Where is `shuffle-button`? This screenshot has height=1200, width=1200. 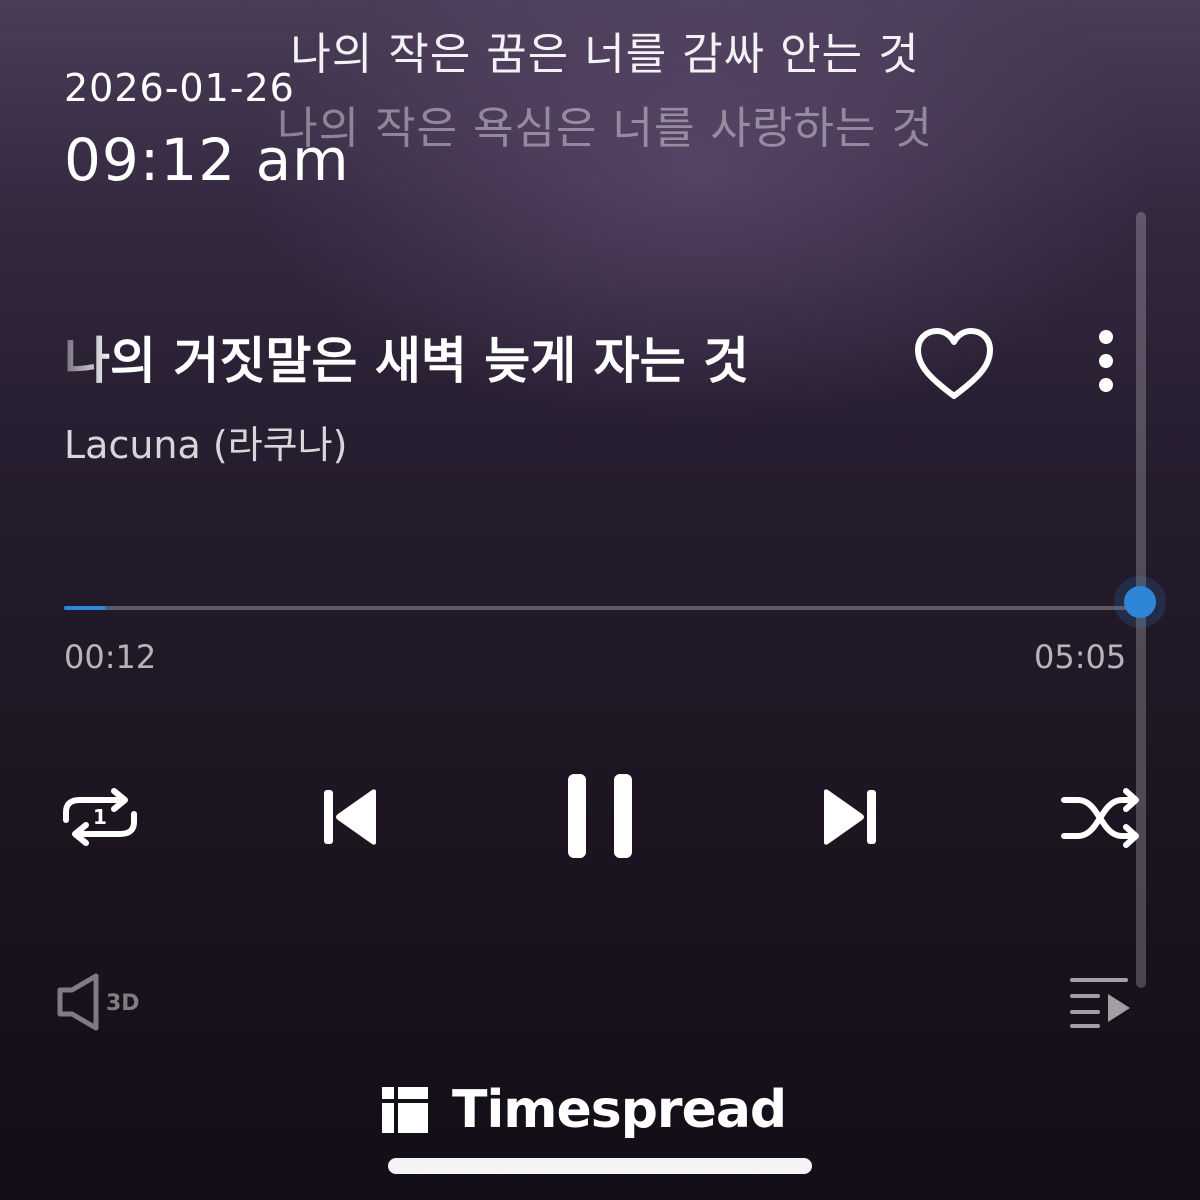
shuffle-button is located at coordinates (1102, 817).